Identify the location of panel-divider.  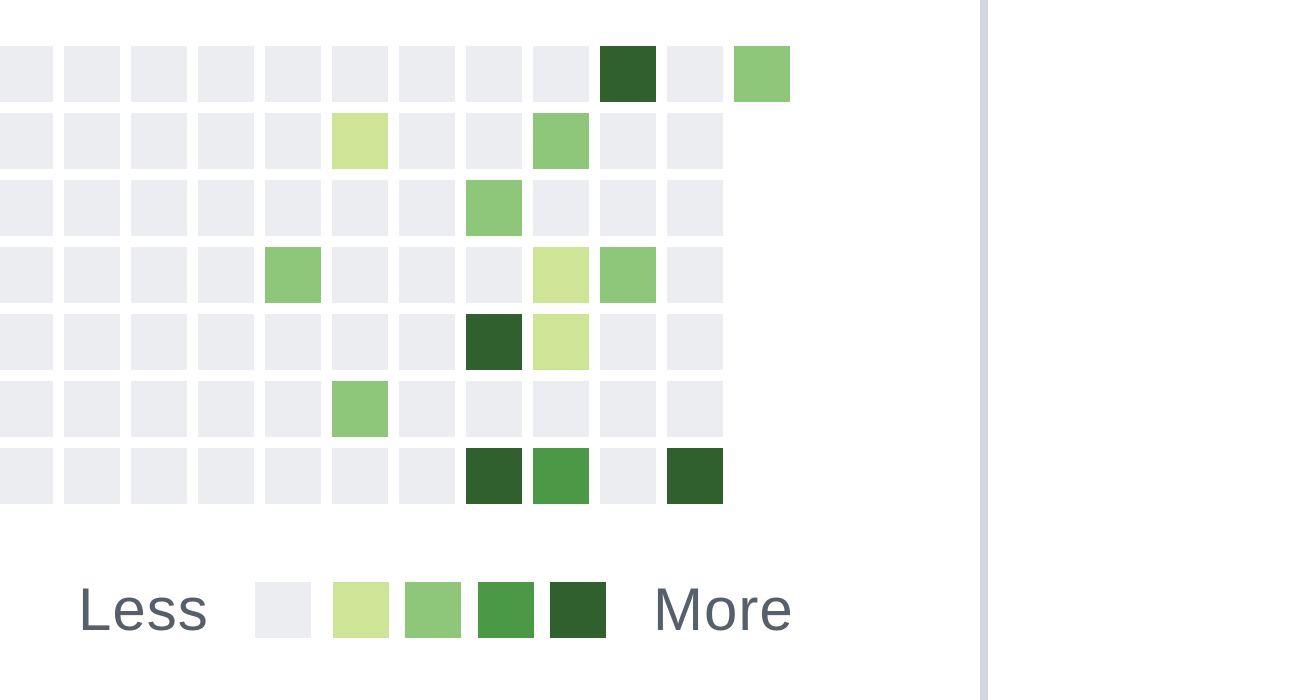
(984, 350).